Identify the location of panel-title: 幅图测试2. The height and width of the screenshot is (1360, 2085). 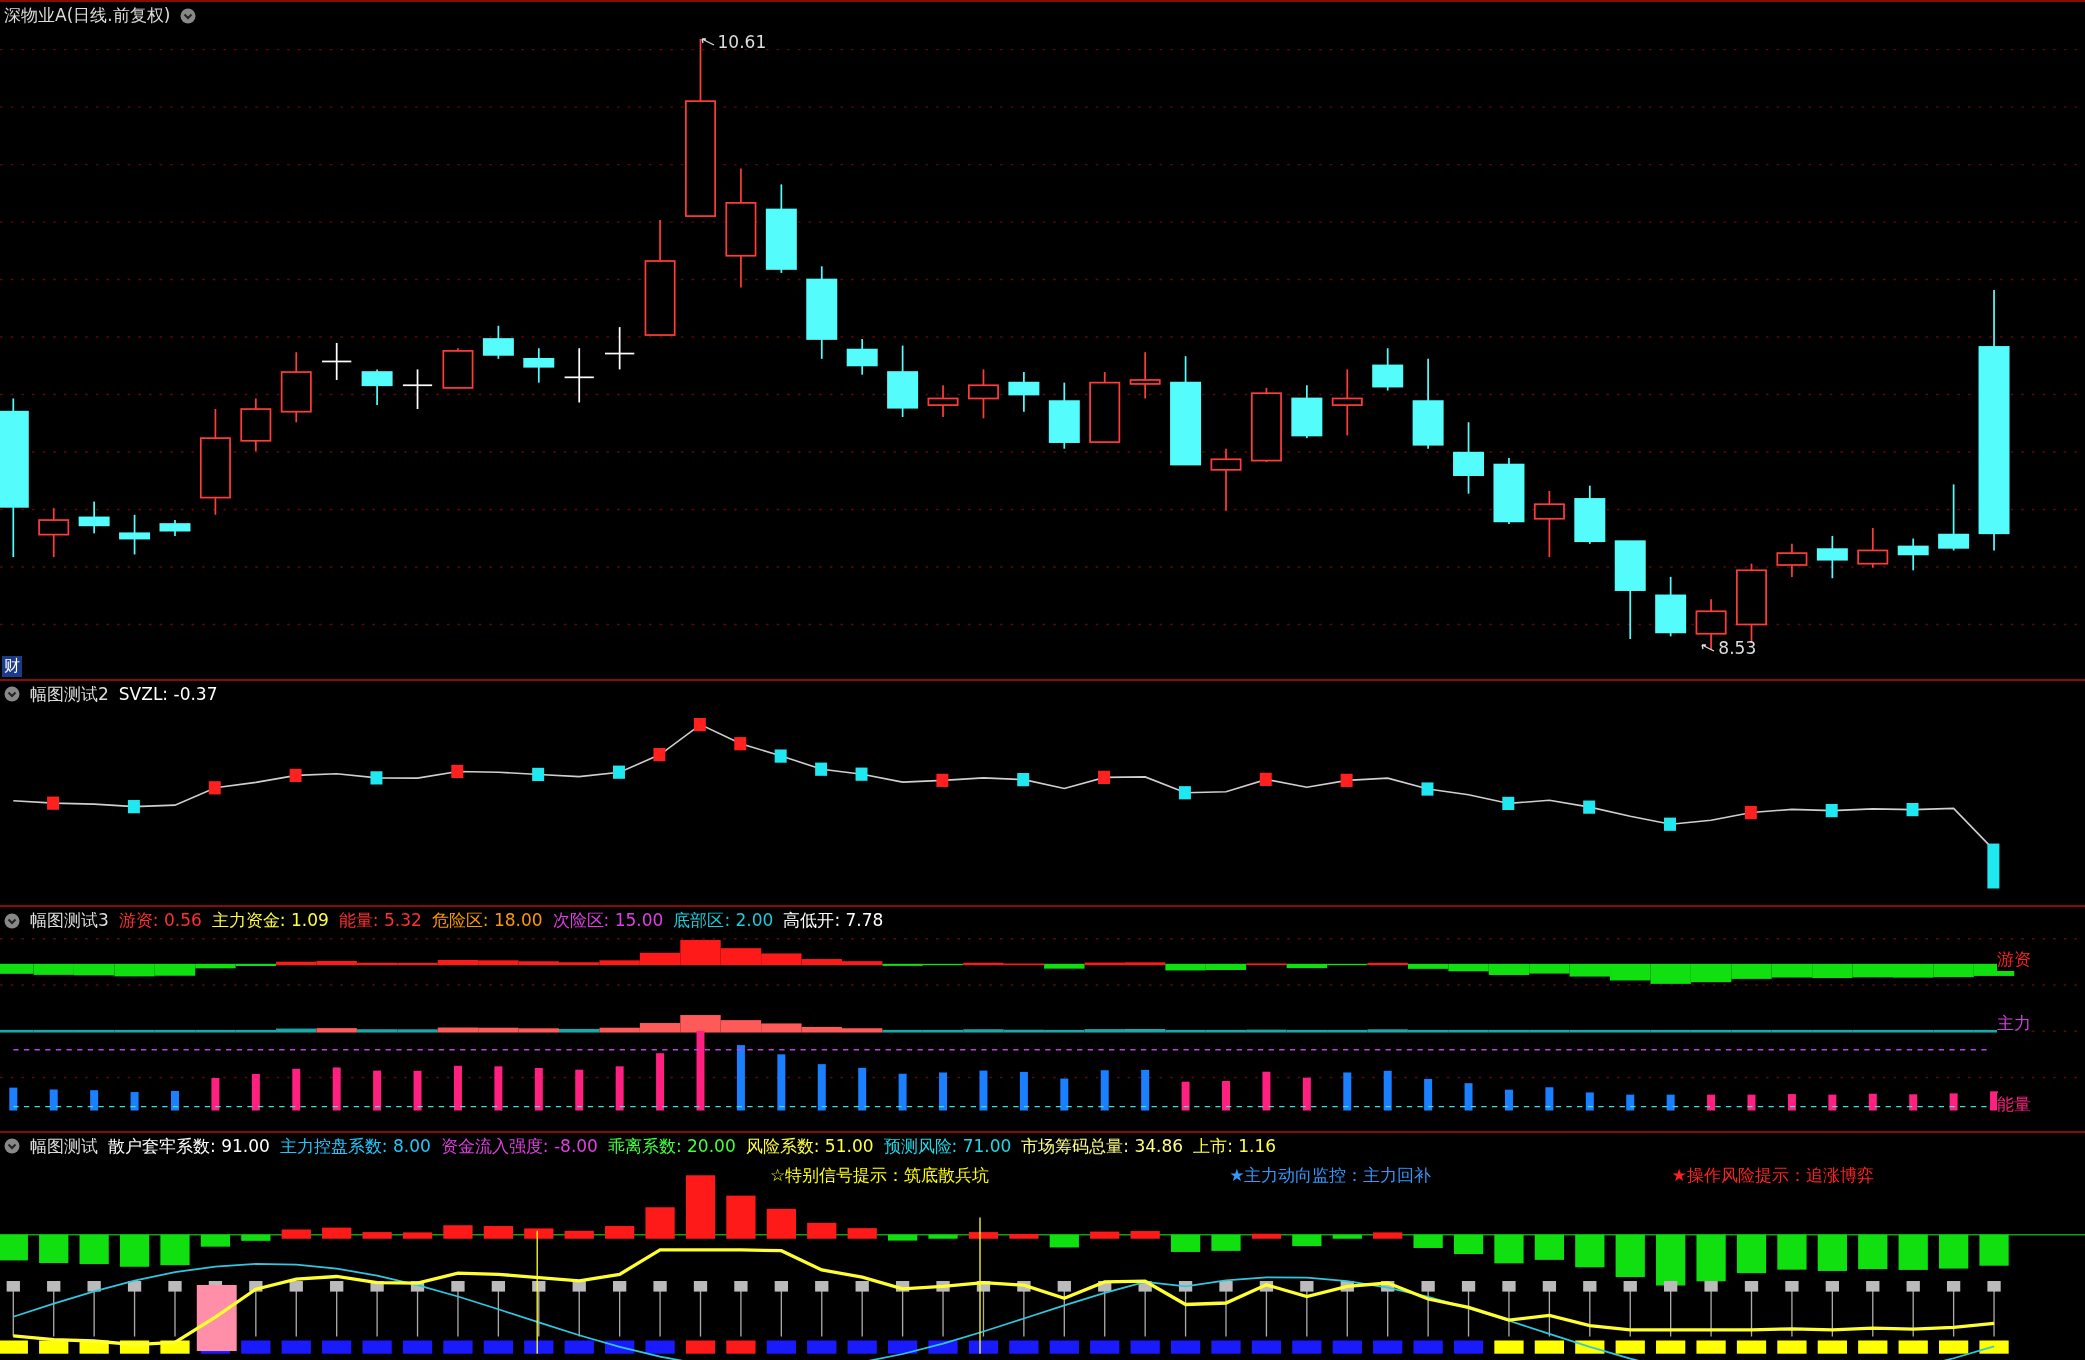
(69, 694).